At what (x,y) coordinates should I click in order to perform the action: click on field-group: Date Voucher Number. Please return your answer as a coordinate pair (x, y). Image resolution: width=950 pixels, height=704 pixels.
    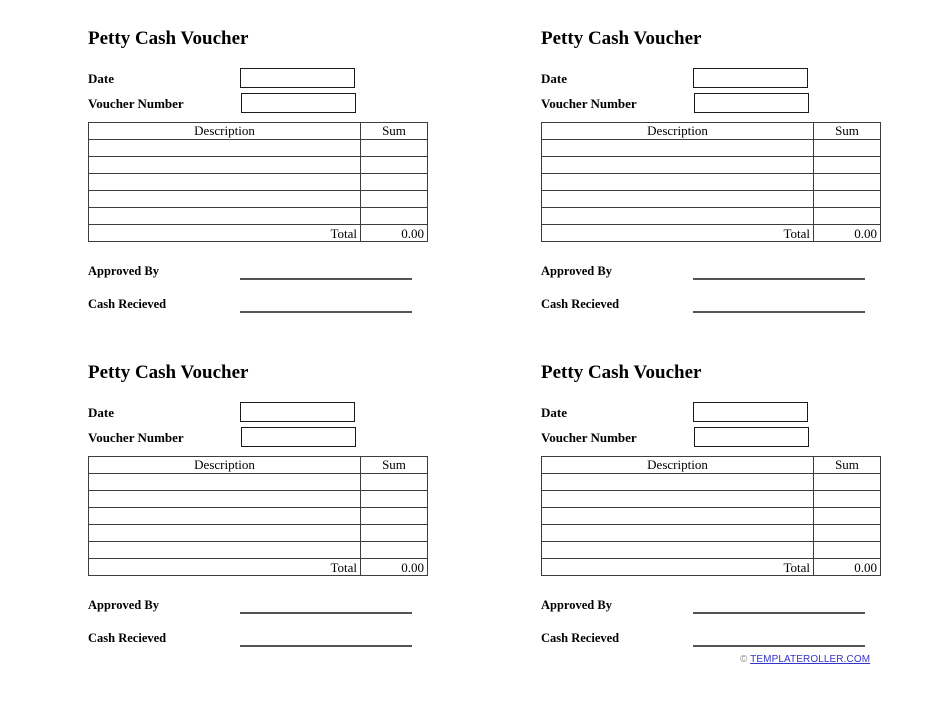
    Looking at the image, I should click on (250, 427).